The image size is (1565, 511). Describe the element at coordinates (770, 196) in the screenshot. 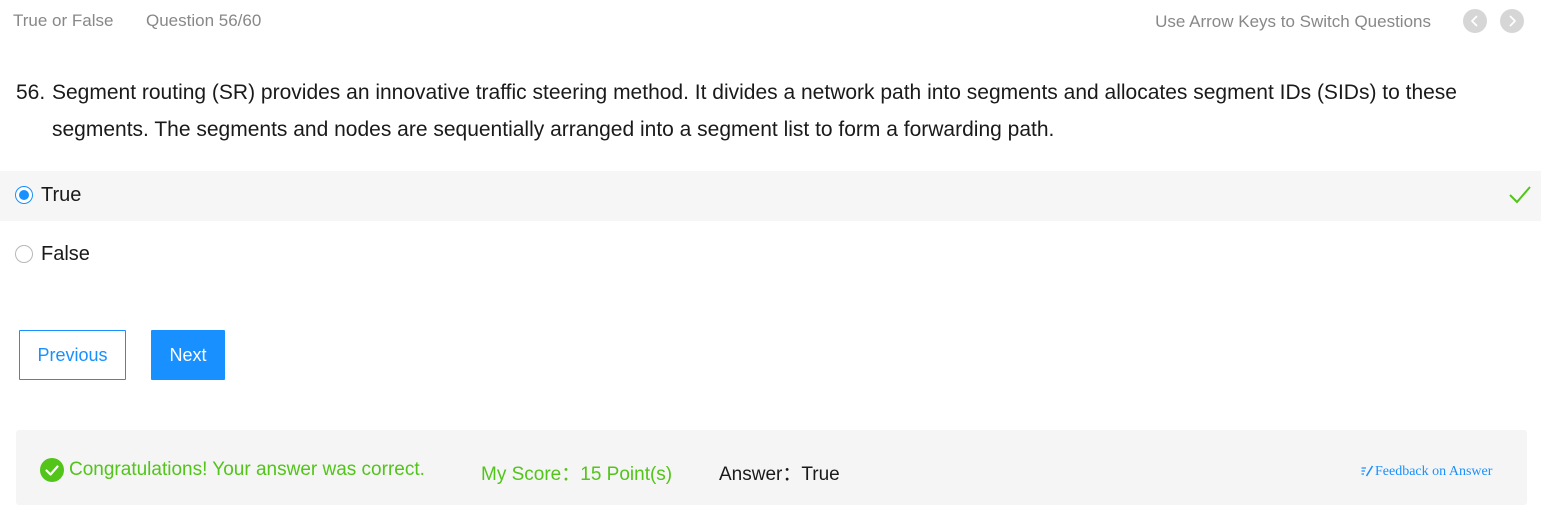

I see `option-true: True` at that location.